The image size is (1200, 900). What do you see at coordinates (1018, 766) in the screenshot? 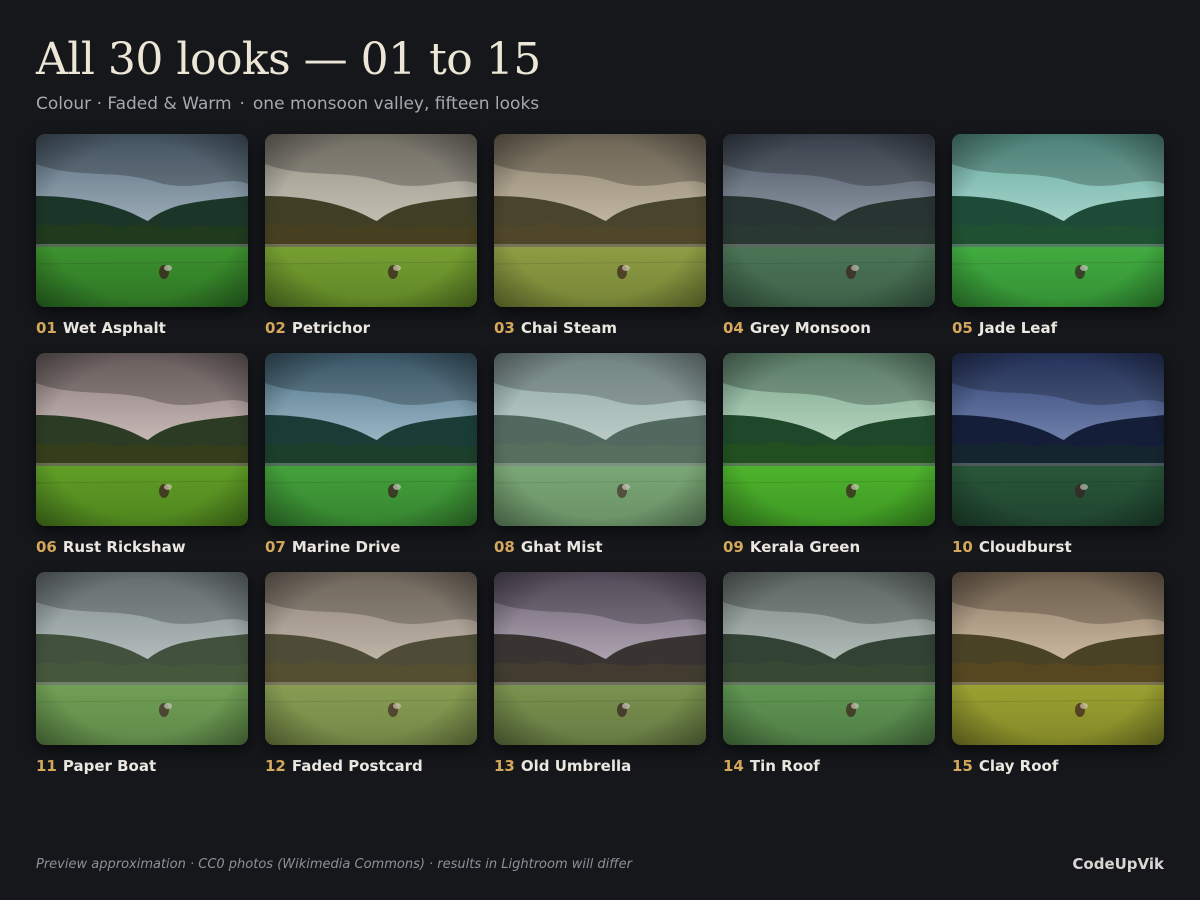
I see `look-name: Clay Roof` at bounding box center [1018, 766].